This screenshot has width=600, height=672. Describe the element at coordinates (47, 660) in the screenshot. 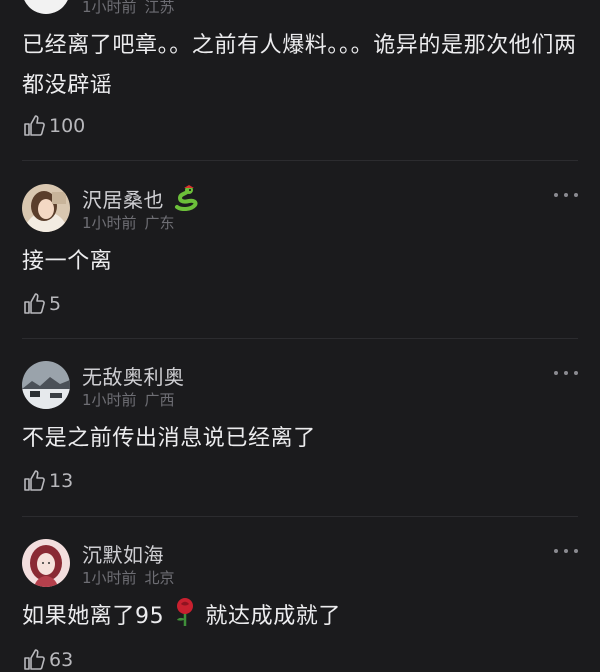

I see `like-button: 63` at that location.